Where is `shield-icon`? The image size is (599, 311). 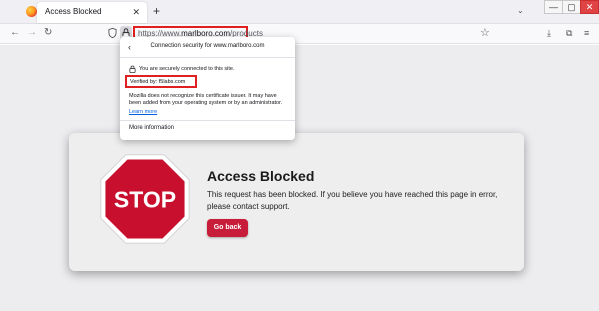 shield-icon is located at coordinates (112, 33).